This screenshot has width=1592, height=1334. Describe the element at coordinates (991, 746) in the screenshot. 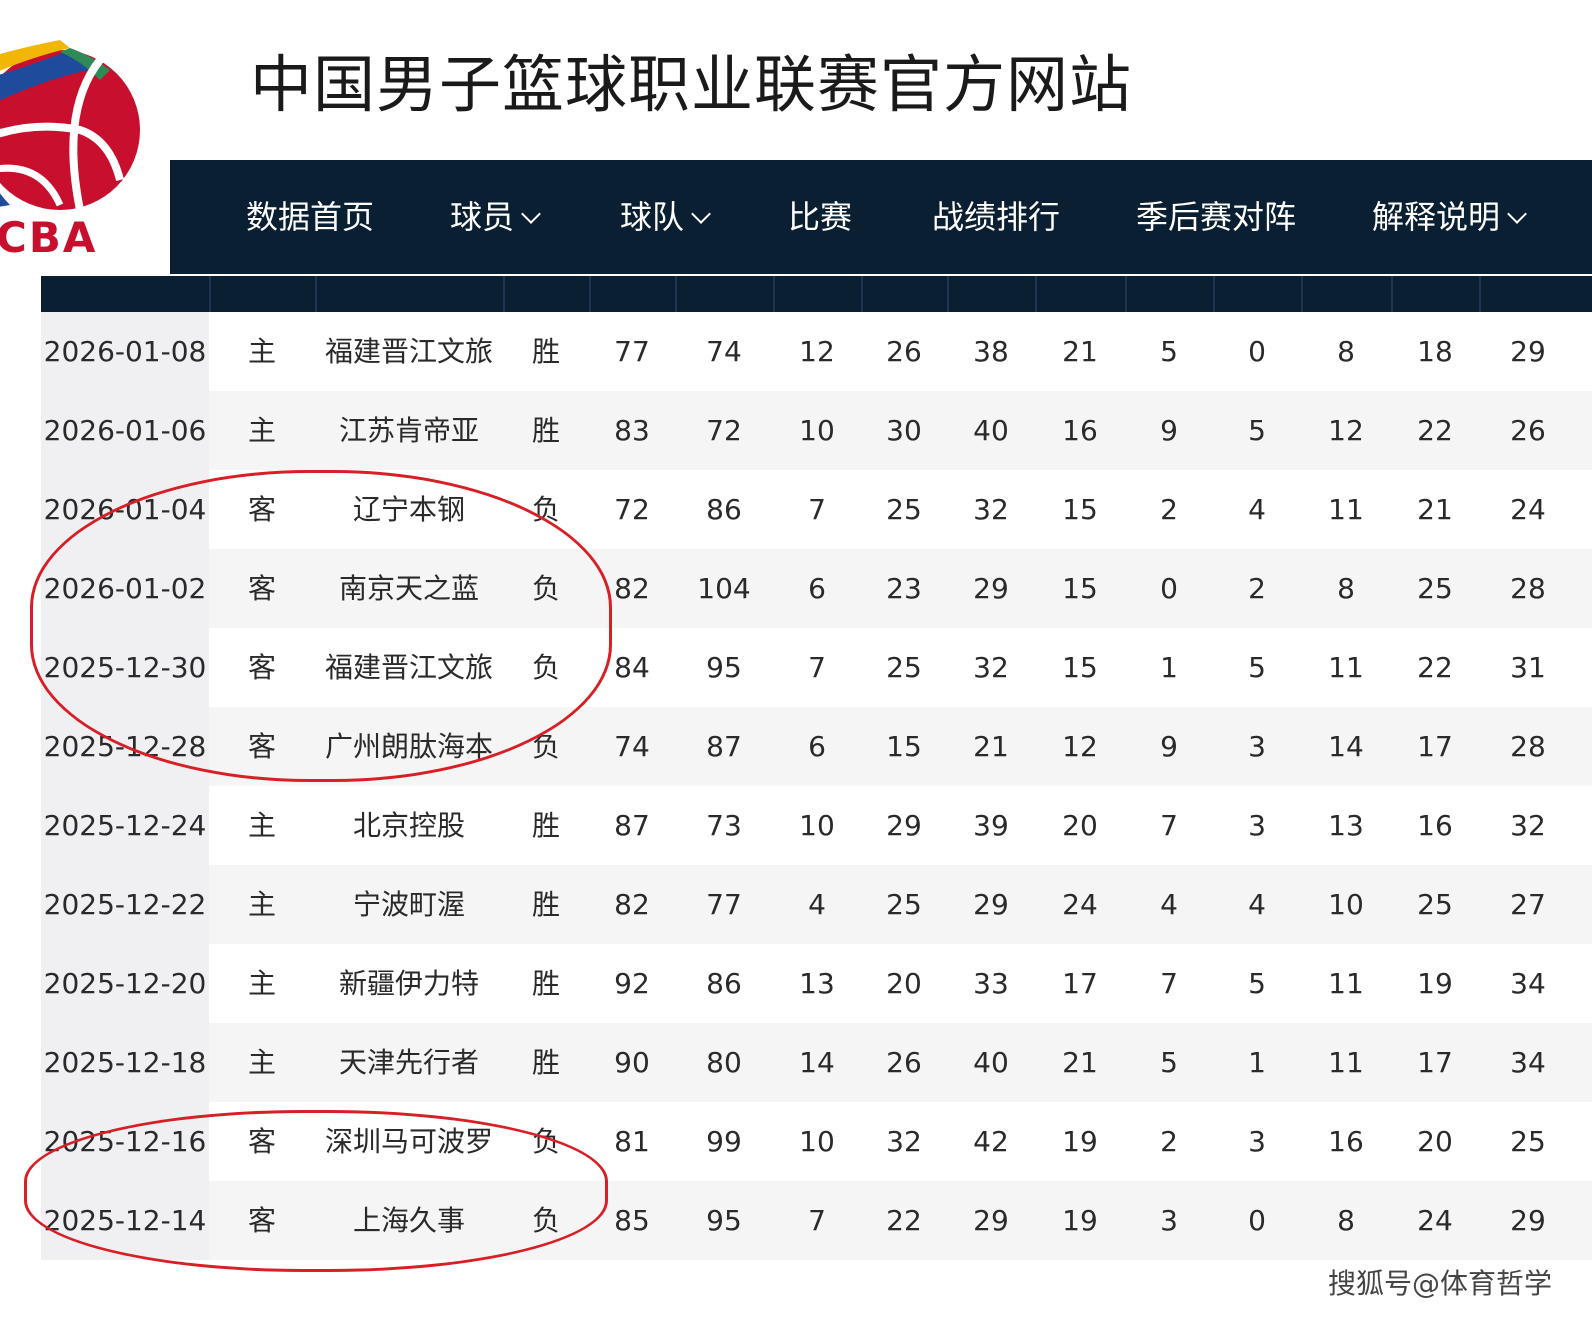

I see `stat-col-9: 21` at that location.